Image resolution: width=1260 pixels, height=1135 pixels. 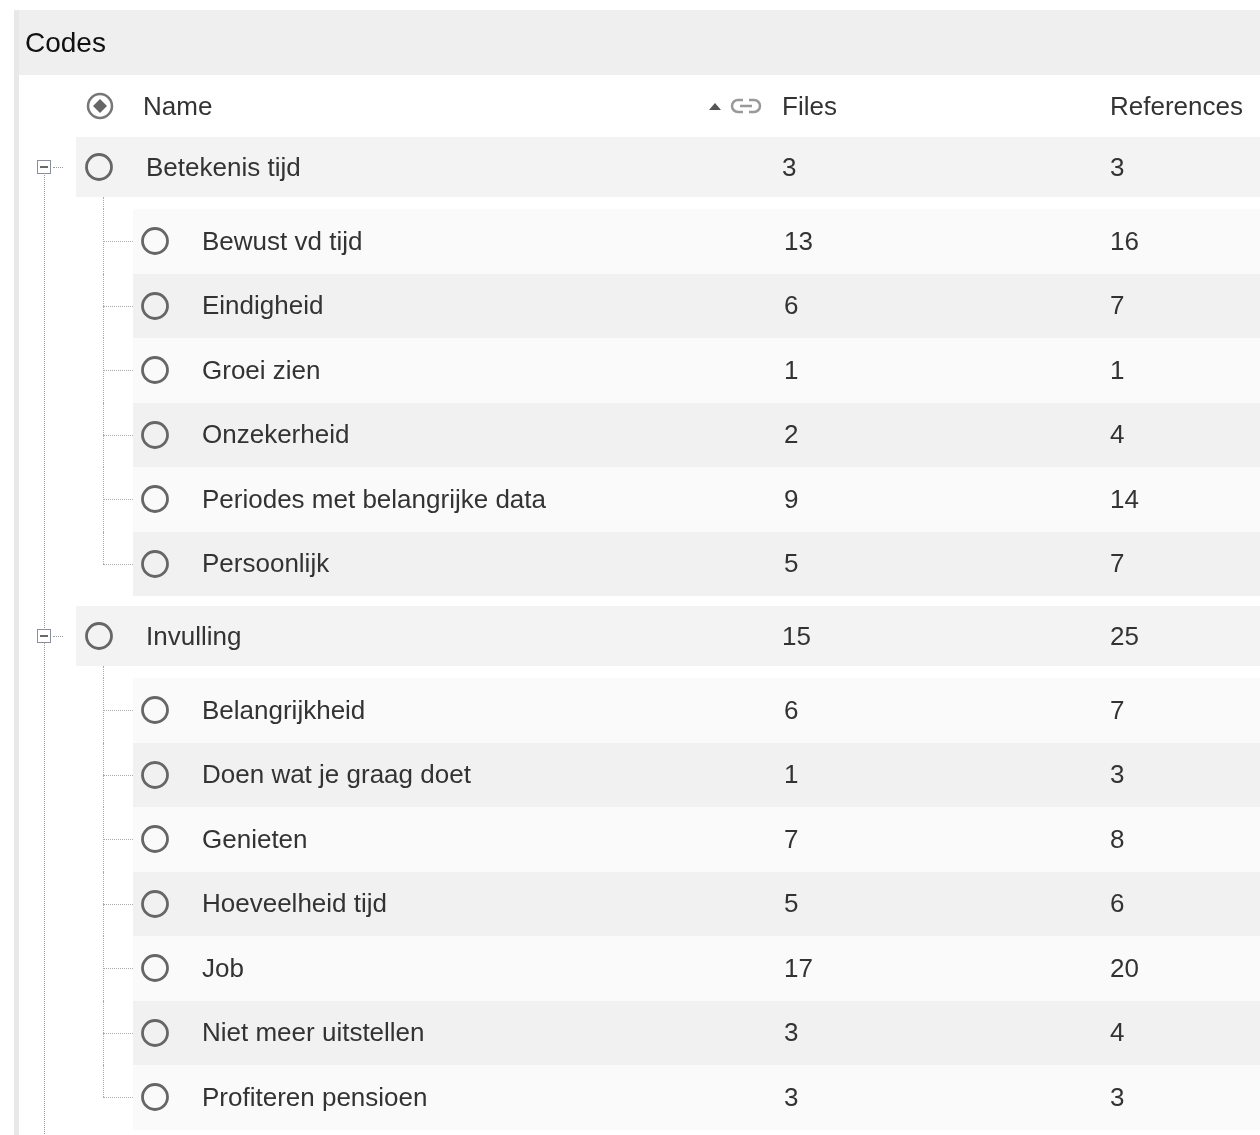 What do you see at coordinates (696, 839) in the screenshot?
I see `tree-row: Genieten 7 8` at bounding box center [696, 839].